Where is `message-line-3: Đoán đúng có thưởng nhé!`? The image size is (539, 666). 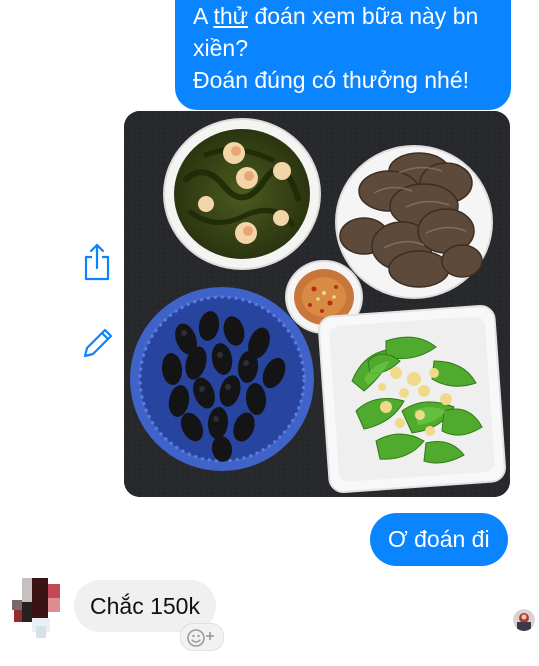
message-line-3: Đoán đúng có thưởng nhé! is located at coordinates (331, 80).